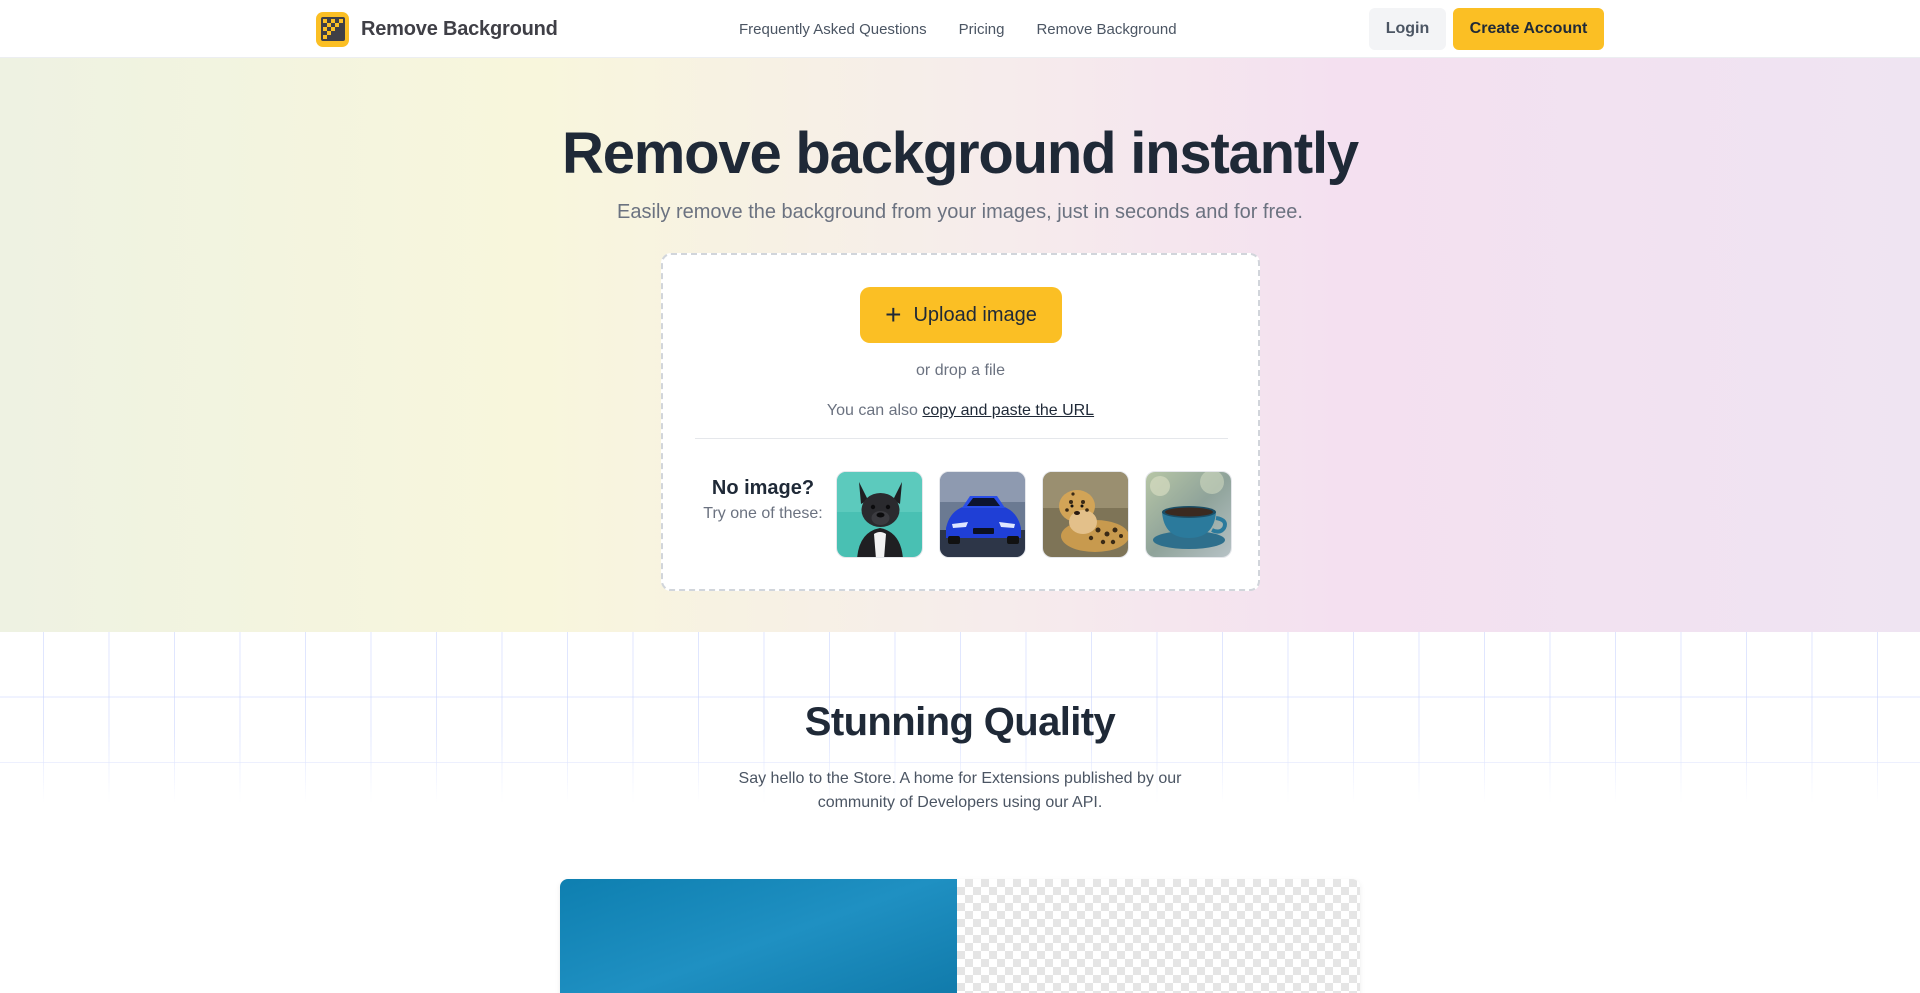  I want to click on plus-icon: +, so click(893, 314).